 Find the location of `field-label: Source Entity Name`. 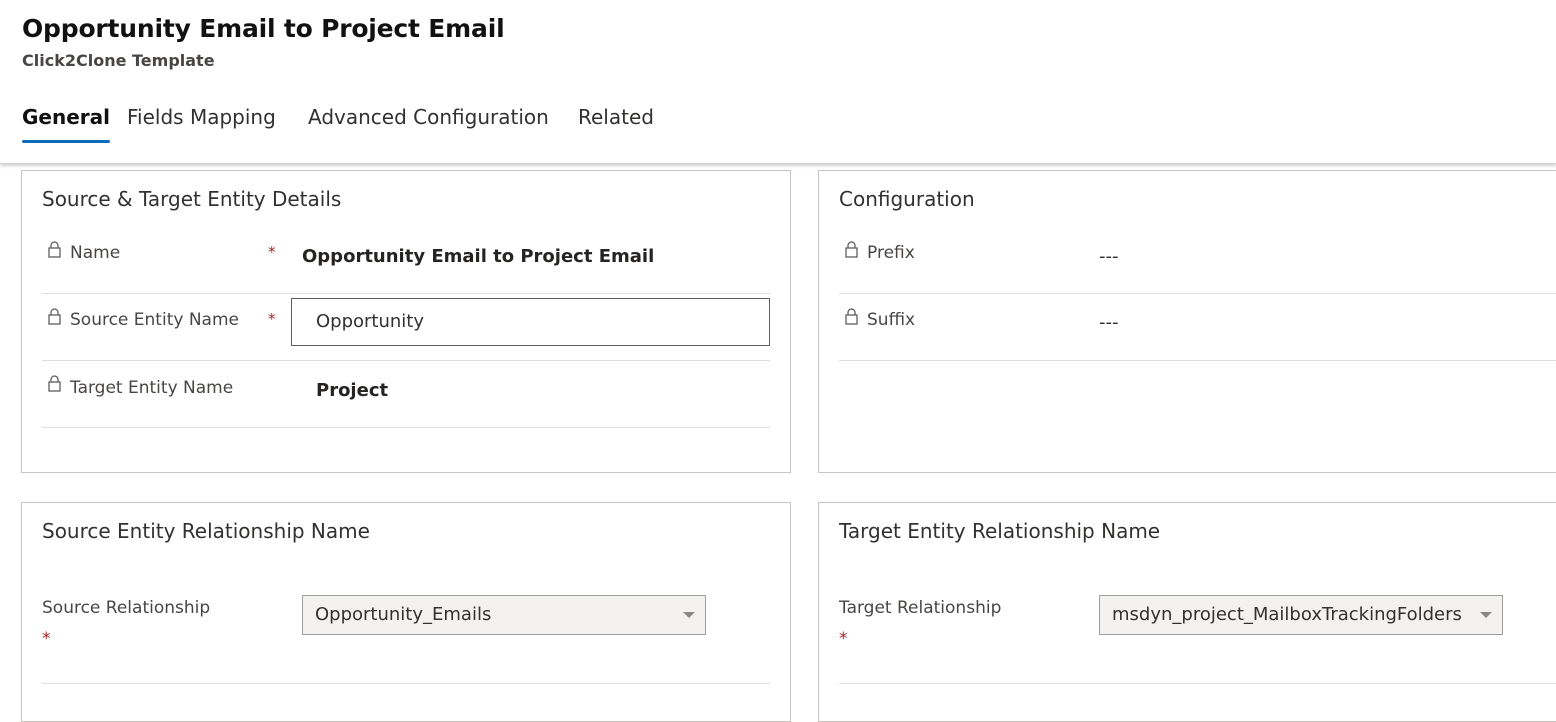

field-label: Source Entity Name is located at coordinates (154, 320).